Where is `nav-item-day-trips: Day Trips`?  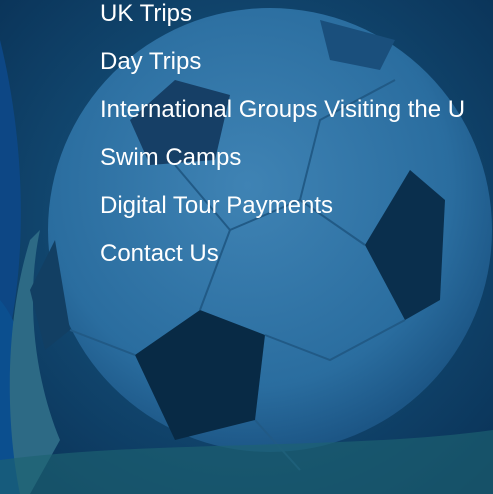 nav-item-day-trips: Day Trips is located at coordinates (296, 72).